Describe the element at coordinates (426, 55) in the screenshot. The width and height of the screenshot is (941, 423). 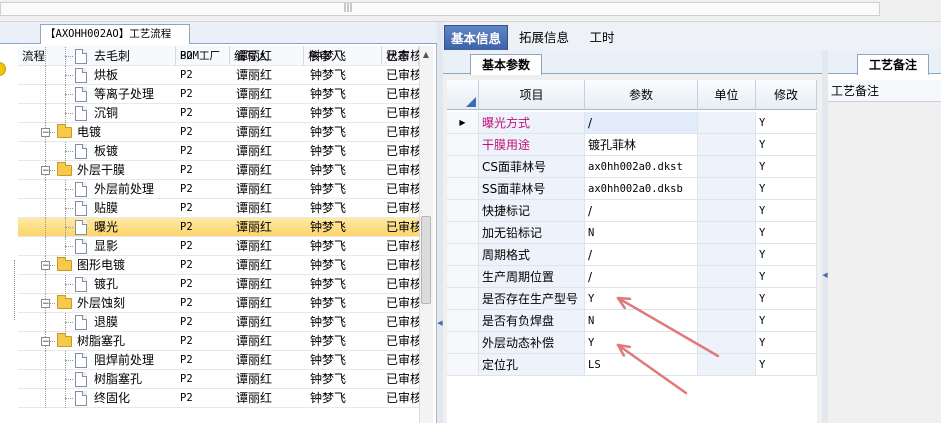
I see `scroll-up-icon: ▲` at that location.